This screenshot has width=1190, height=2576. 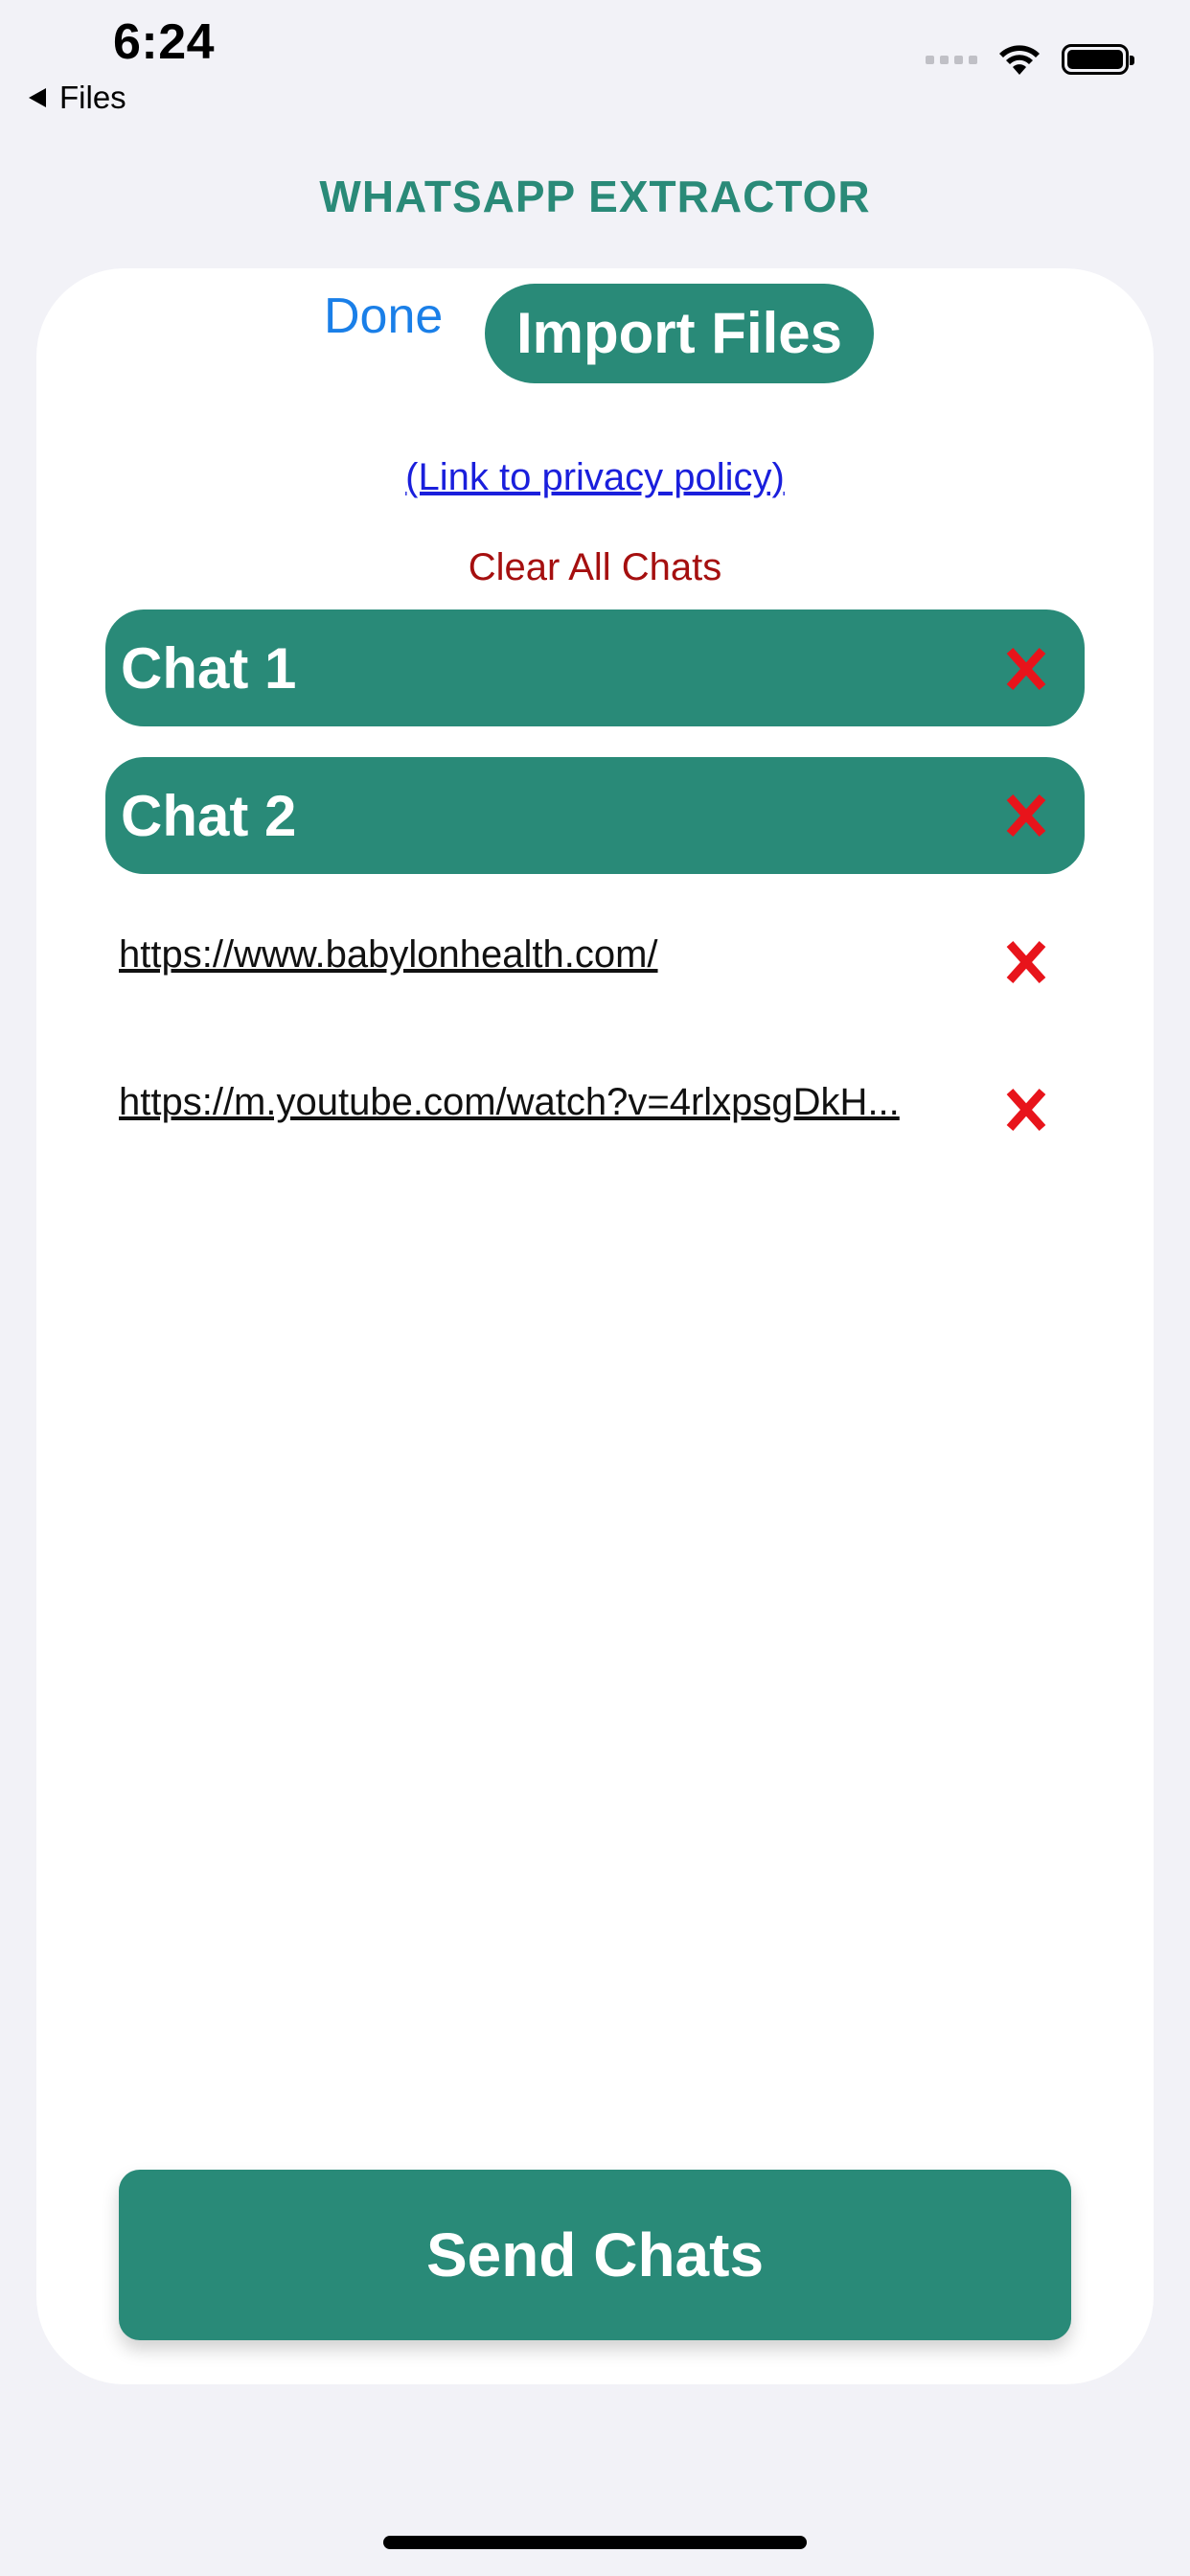 What do you see at coordinates (952, 59) in the screenshot?
I see `cellular-signal-icon` at bounding box center [952, 59].